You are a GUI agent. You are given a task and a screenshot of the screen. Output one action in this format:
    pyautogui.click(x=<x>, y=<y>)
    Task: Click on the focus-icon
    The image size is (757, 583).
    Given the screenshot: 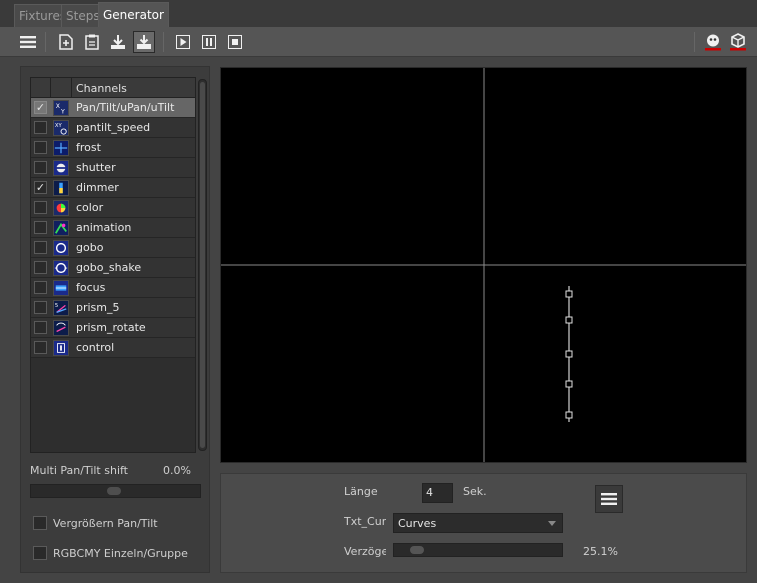 What is the action you would take?
    pyautogui.click(x=61, y=288)
    